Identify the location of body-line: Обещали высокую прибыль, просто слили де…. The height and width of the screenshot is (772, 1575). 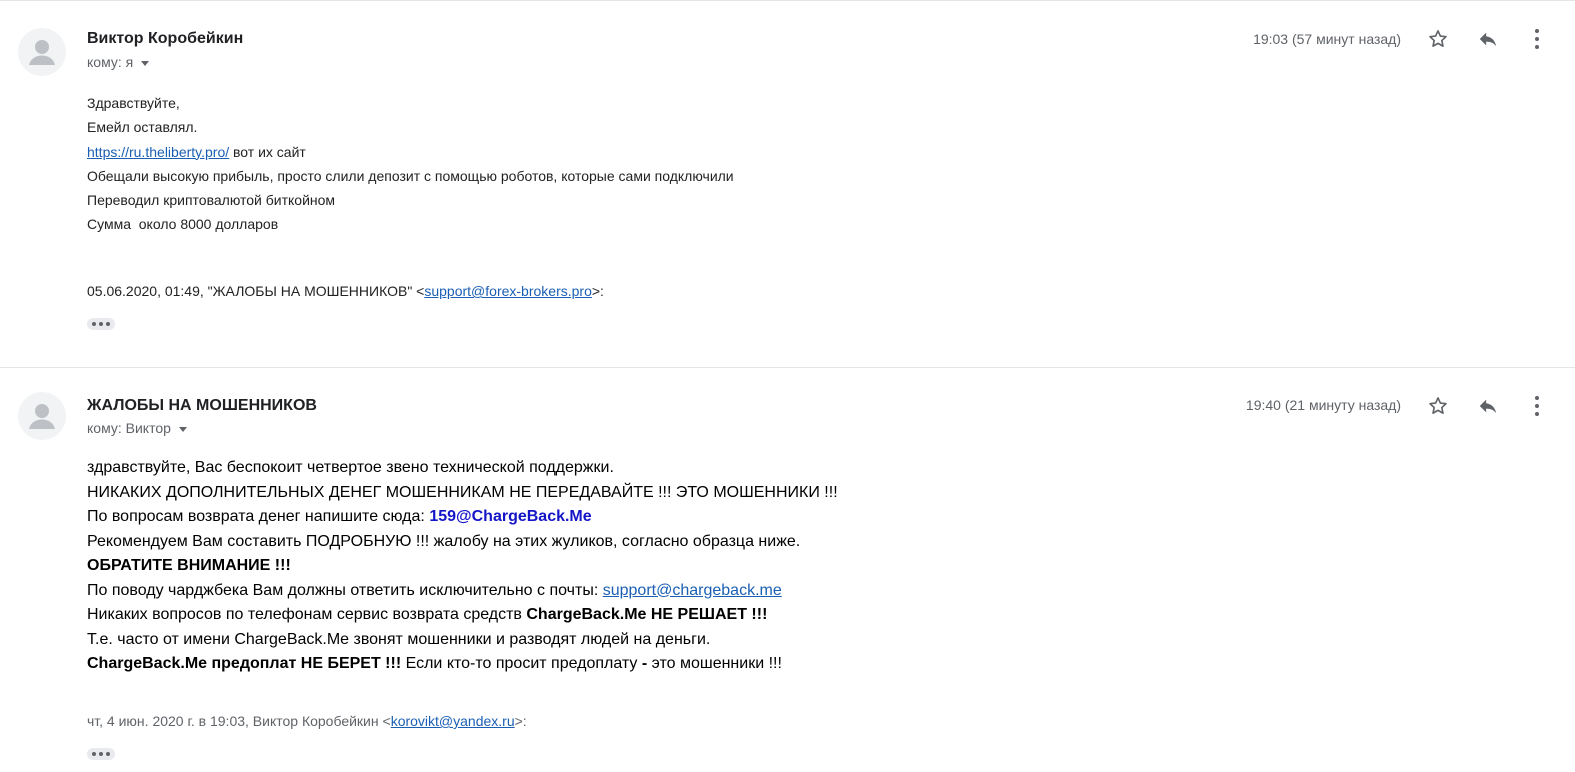
(410, 175).